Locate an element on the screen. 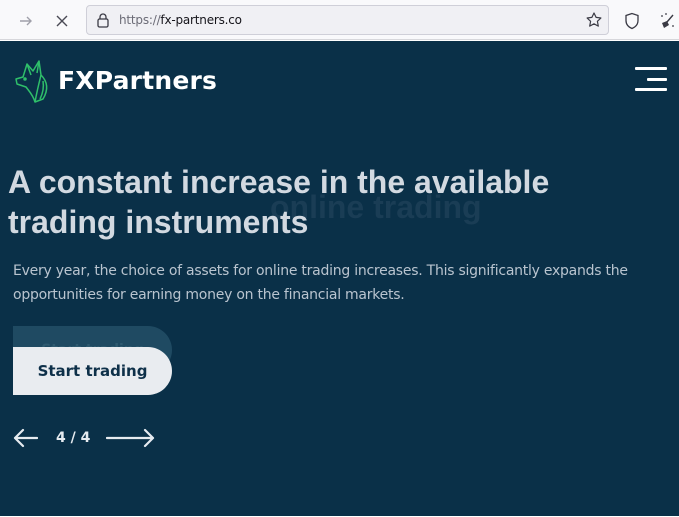  brand-name: FXPartners is located at coordinates (138, 80).